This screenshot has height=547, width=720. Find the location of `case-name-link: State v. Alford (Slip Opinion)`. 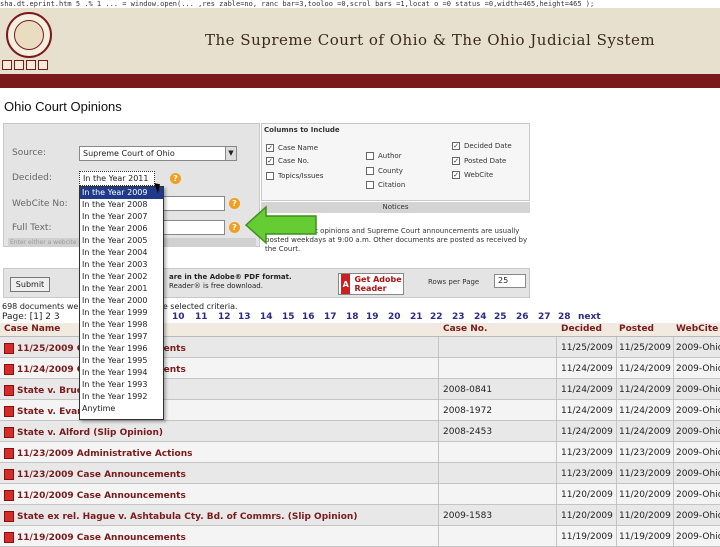

case-name-link: State v. Alford (Slip Opinion) is located at coordinates (83, 432).